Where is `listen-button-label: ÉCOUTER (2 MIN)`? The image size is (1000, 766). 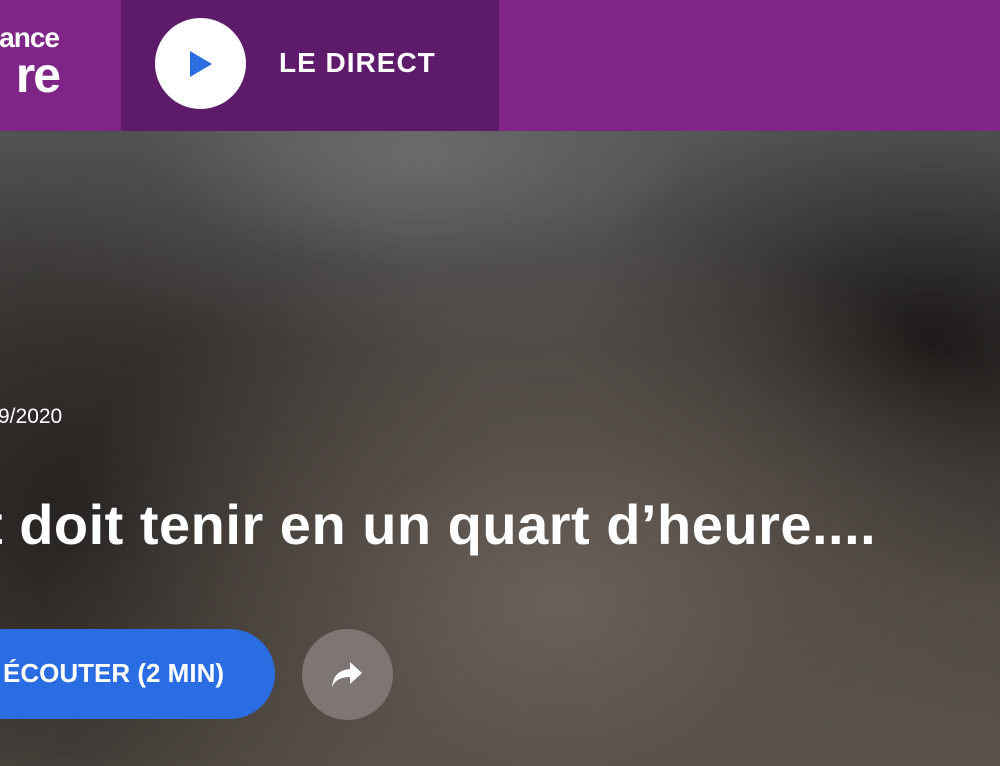
listen-button-label: ÉCOUTER (2 MIN) is located at coordinates (113, 673).